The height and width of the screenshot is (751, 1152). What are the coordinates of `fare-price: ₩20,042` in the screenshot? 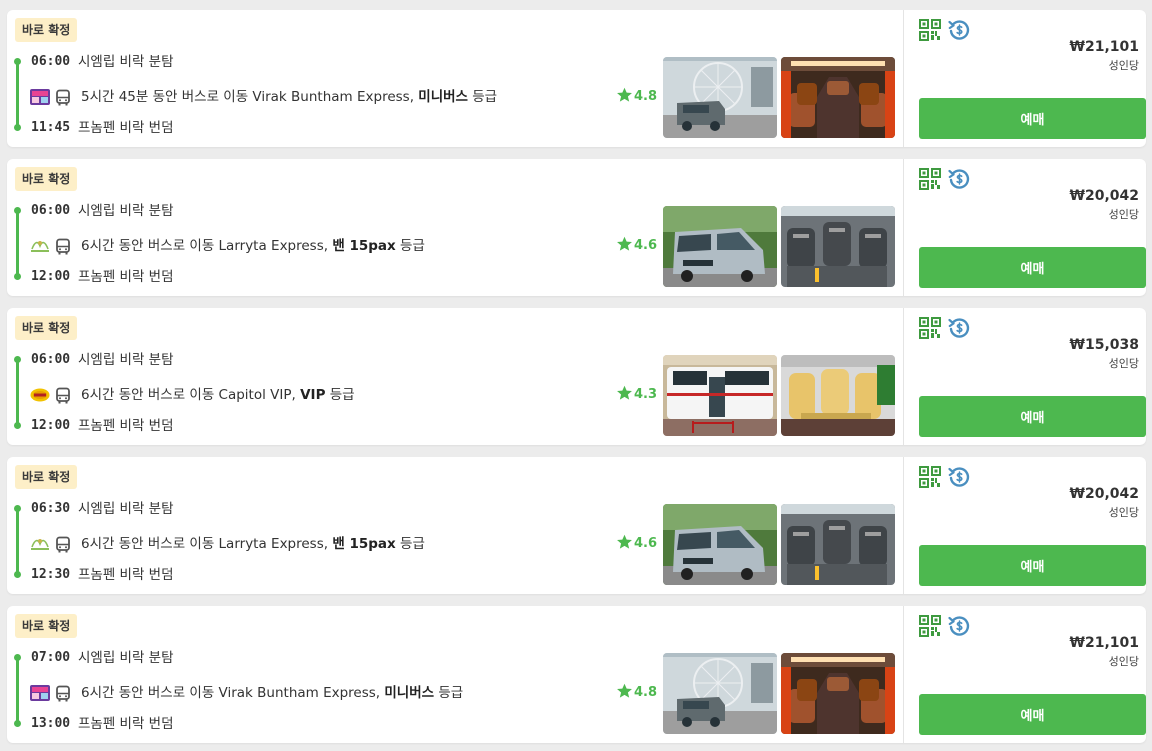 It's located at (1104, 494).